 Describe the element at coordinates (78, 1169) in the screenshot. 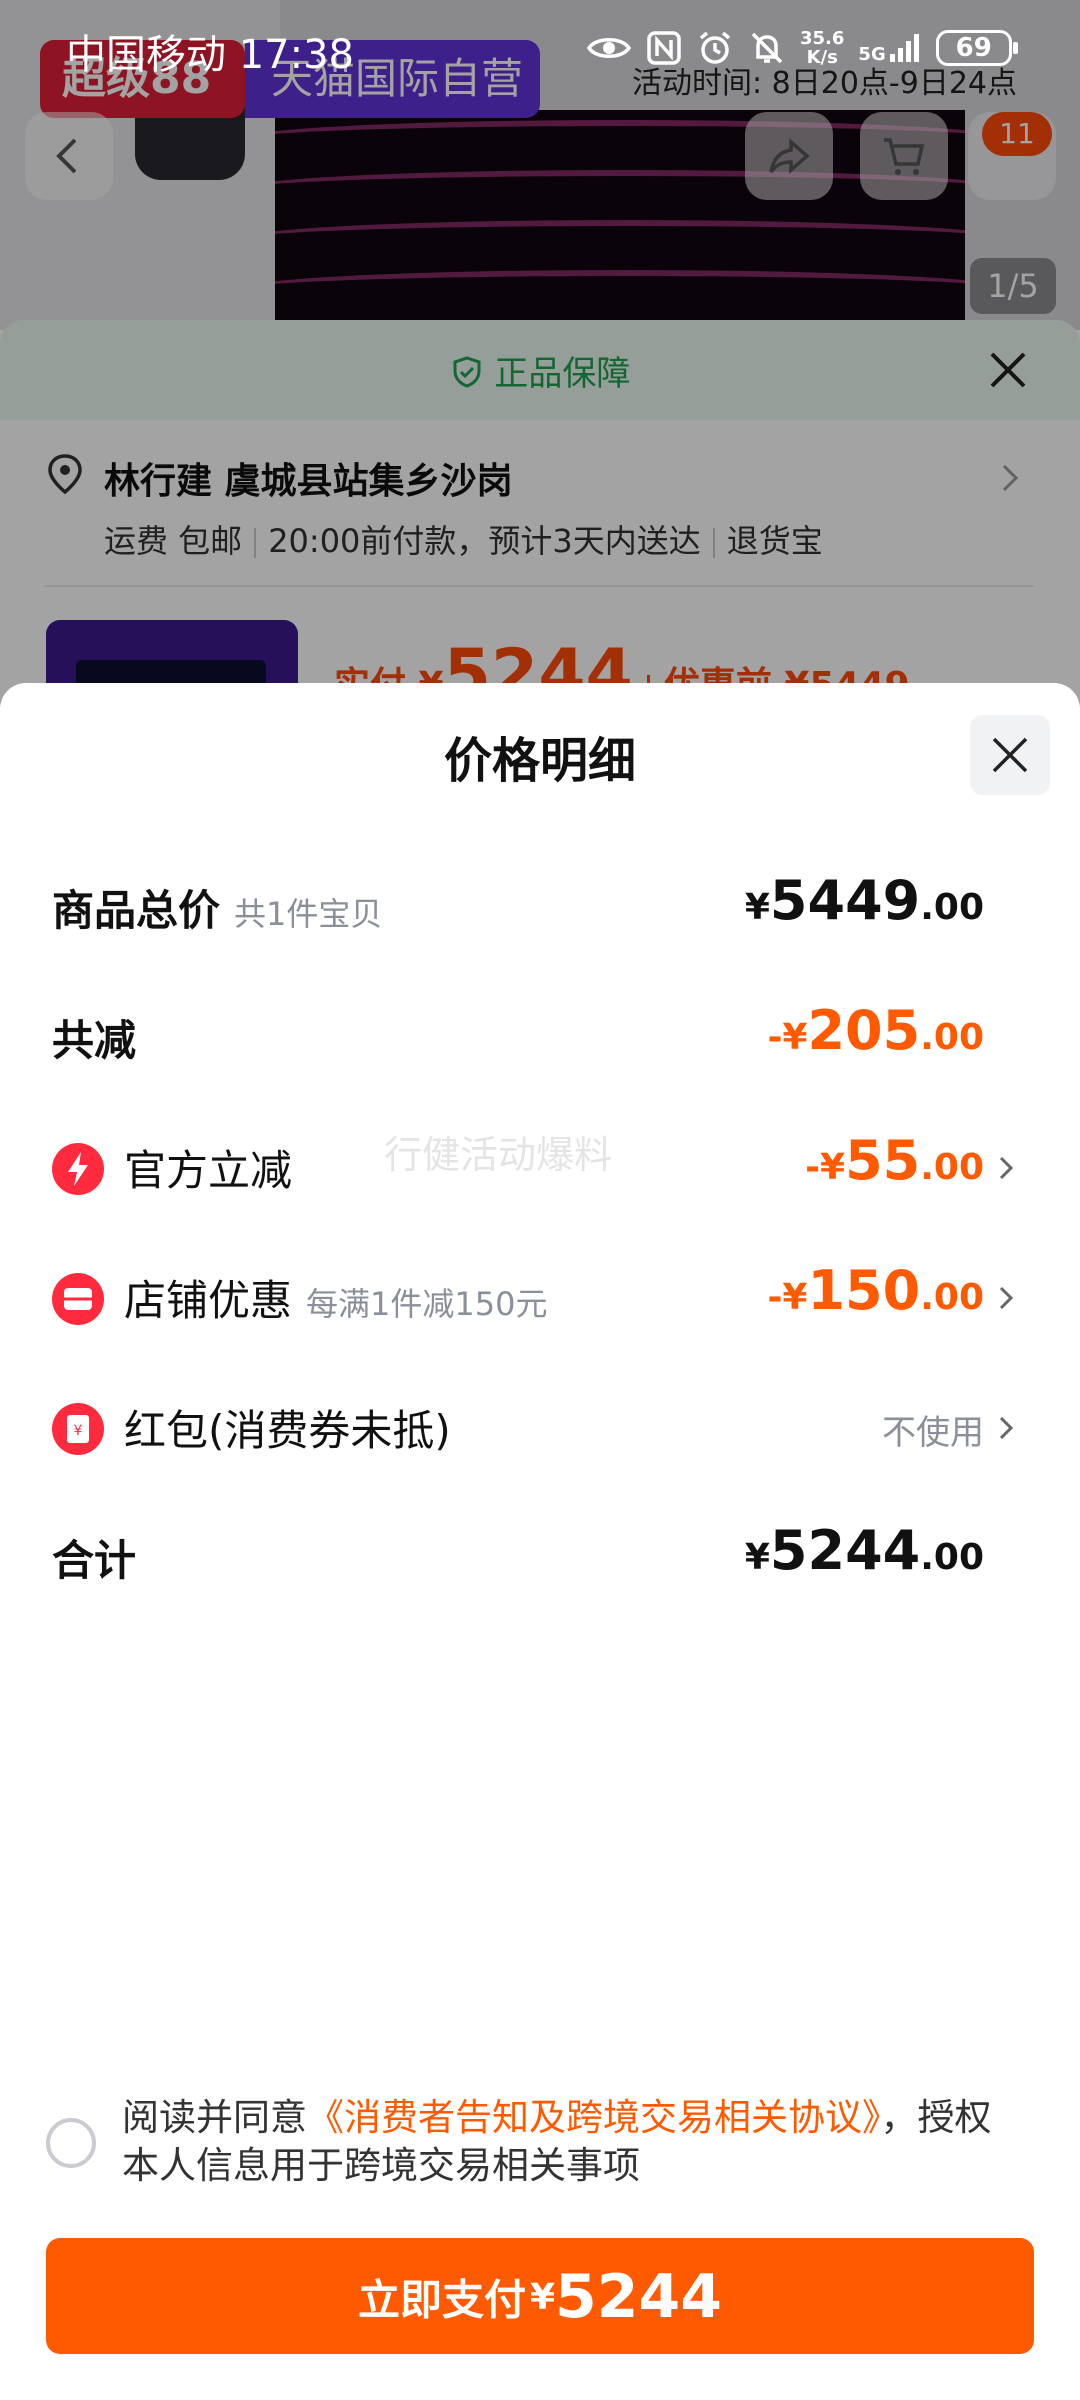

I see `lightning-icon` at that location.